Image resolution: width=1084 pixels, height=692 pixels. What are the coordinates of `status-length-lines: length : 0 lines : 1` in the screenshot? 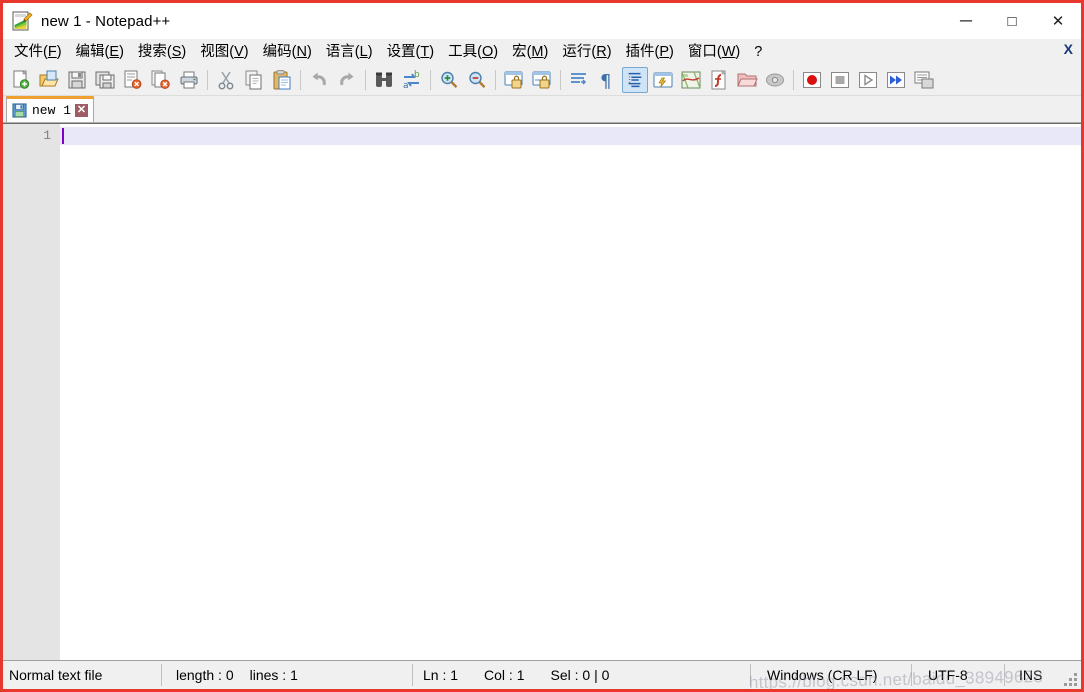 It's located at (287, 675).